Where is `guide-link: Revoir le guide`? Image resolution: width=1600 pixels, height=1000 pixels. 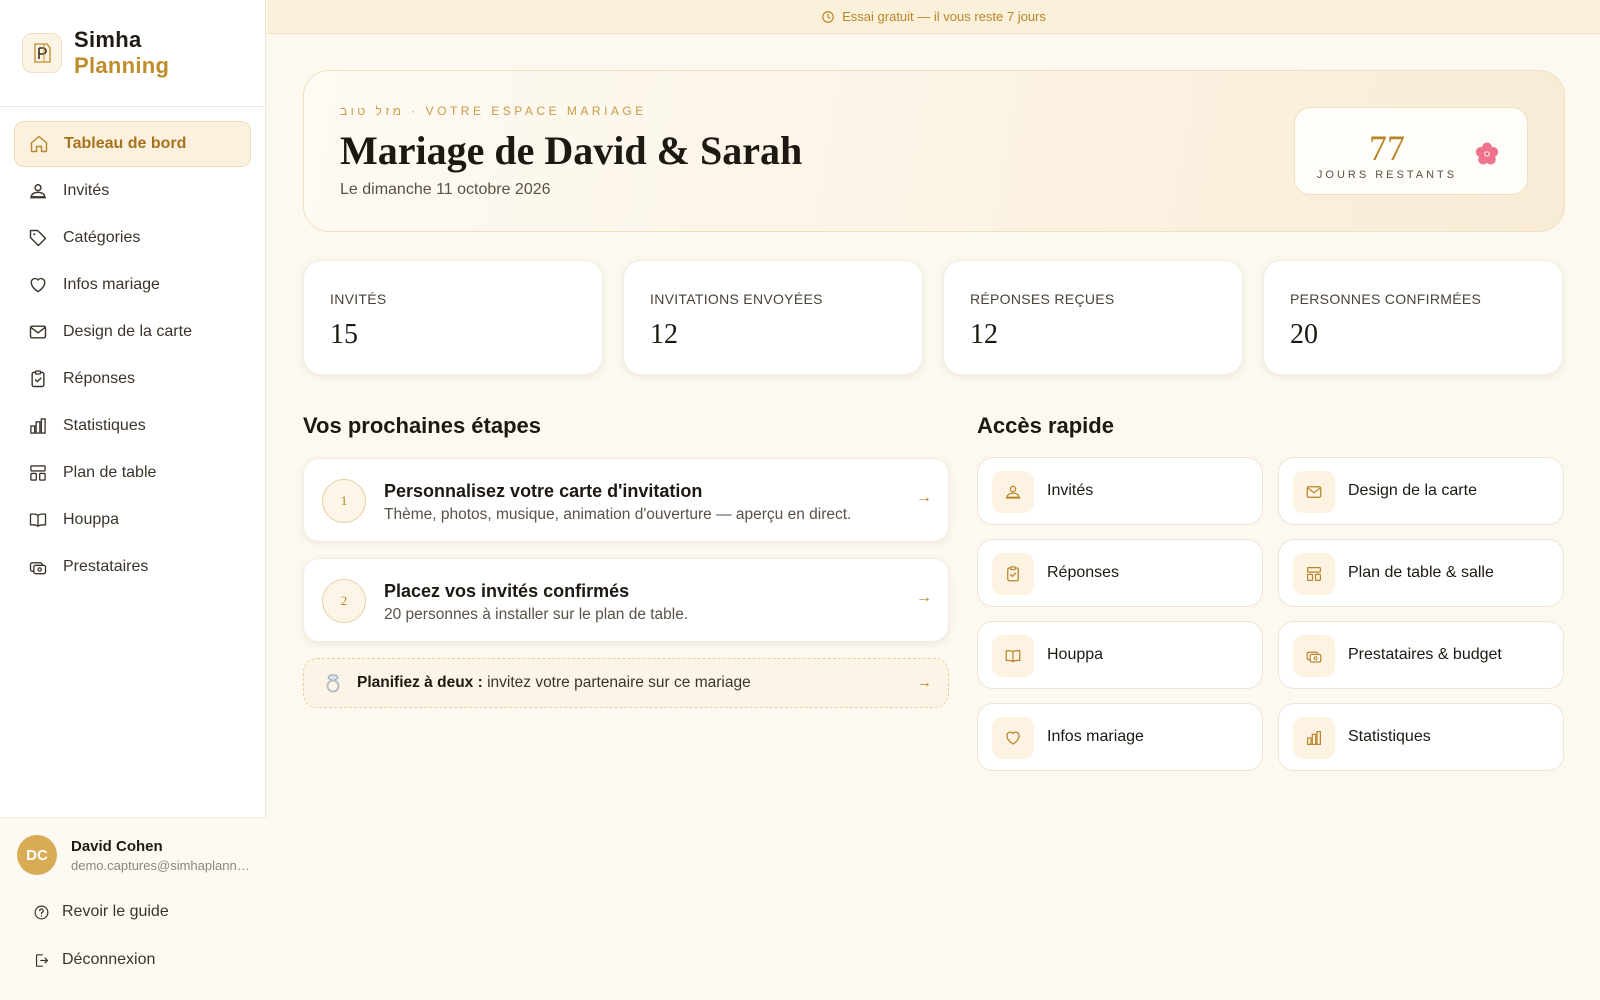 guide-link: Revoir le guide is located at coordinates (133, 912).